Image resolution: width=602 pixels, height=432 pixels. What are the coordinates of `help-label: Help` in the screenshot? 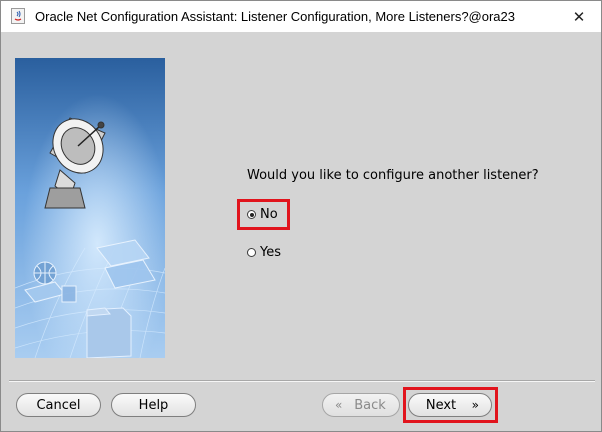 It's located at (153, 405).